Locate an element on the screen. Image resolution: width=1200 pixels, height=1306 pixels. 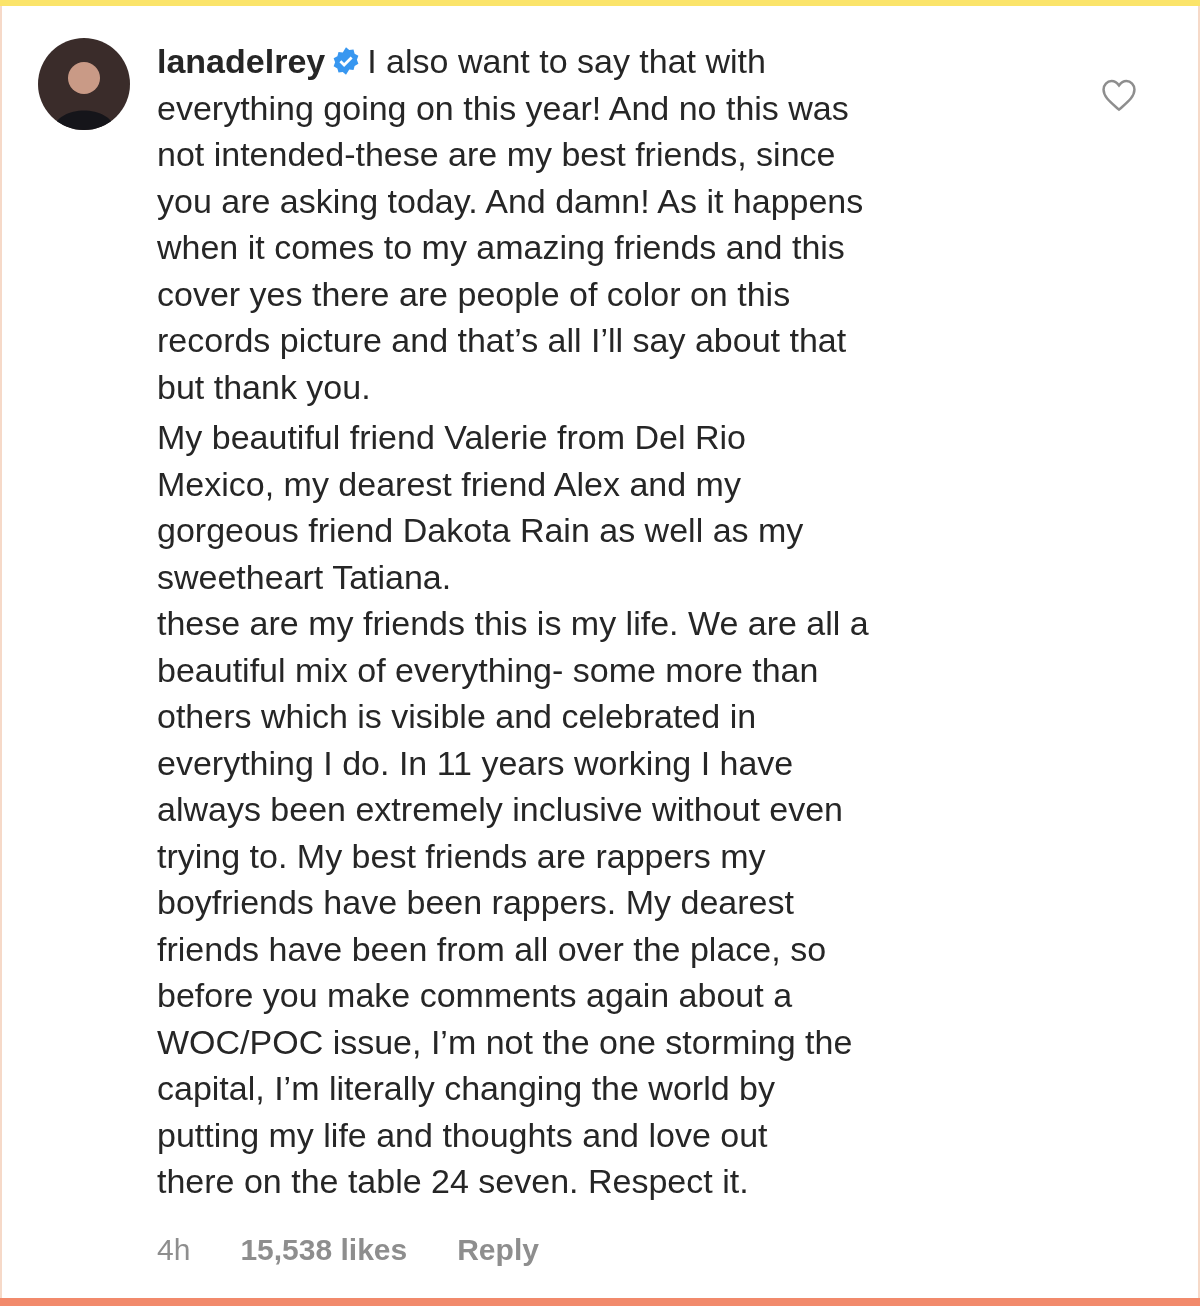
reply-button: Reply is located at coordinates (498, 1249).